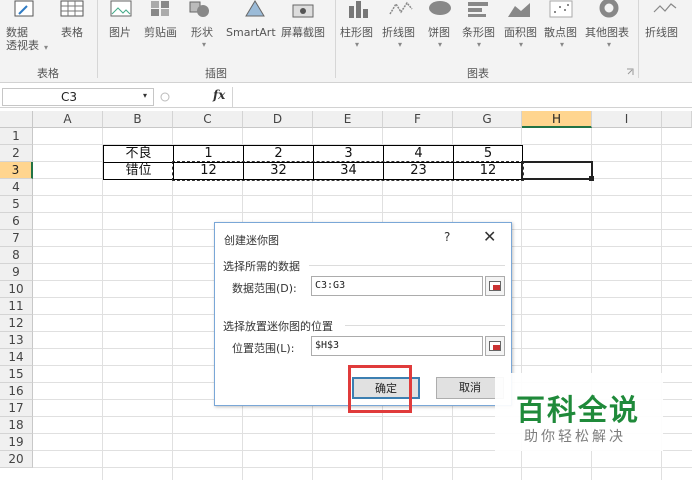 This screenshot has height=480, width=692. Describe the element at coordinates (609, 9) in the screenshot. I see `other-charts-icon` at that location.